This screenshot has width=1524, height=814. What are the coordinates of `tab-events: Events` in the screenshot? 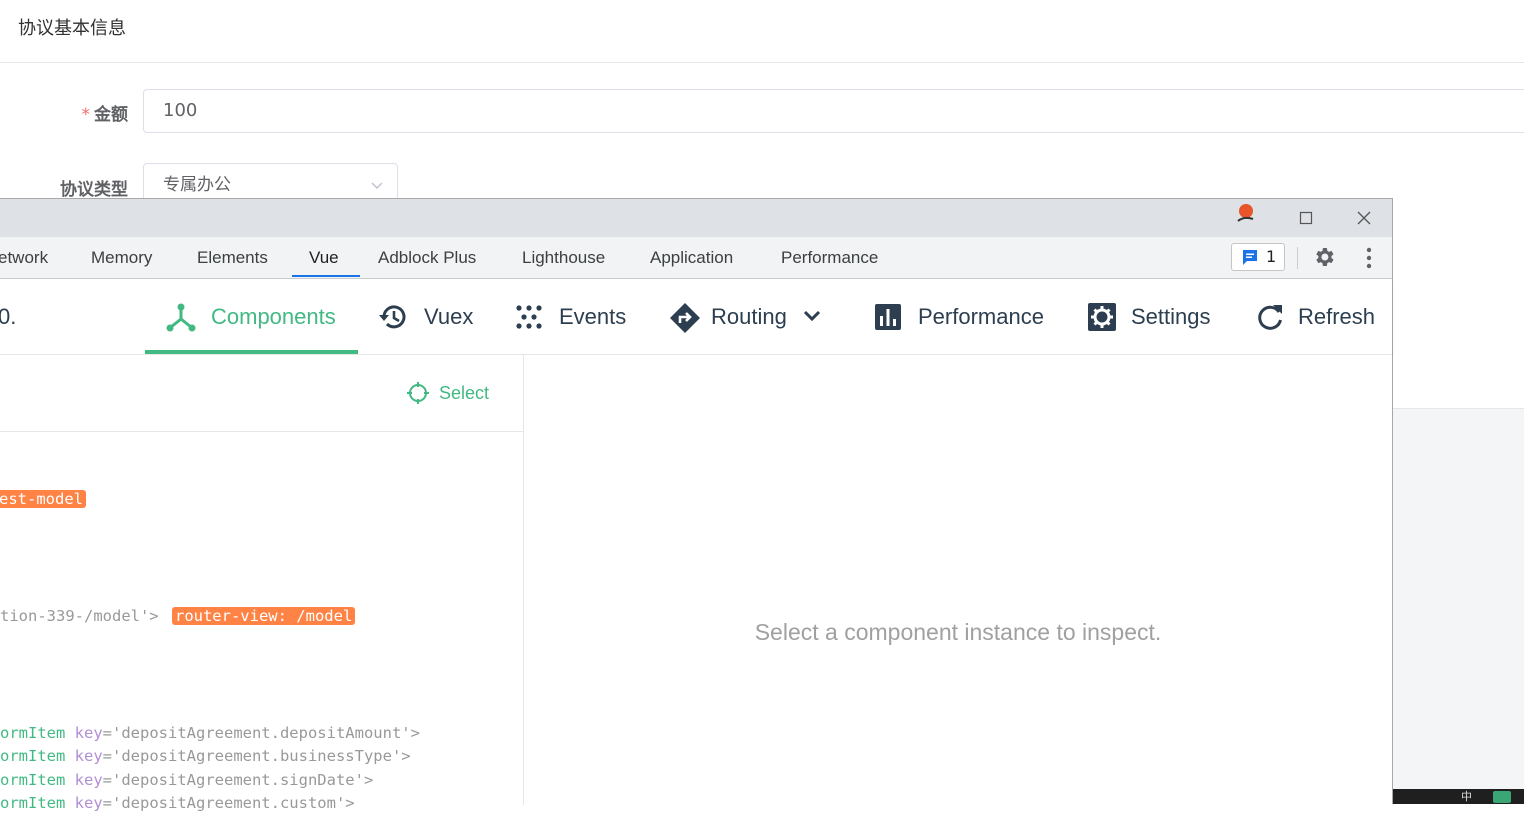 It's located at (575, 316).